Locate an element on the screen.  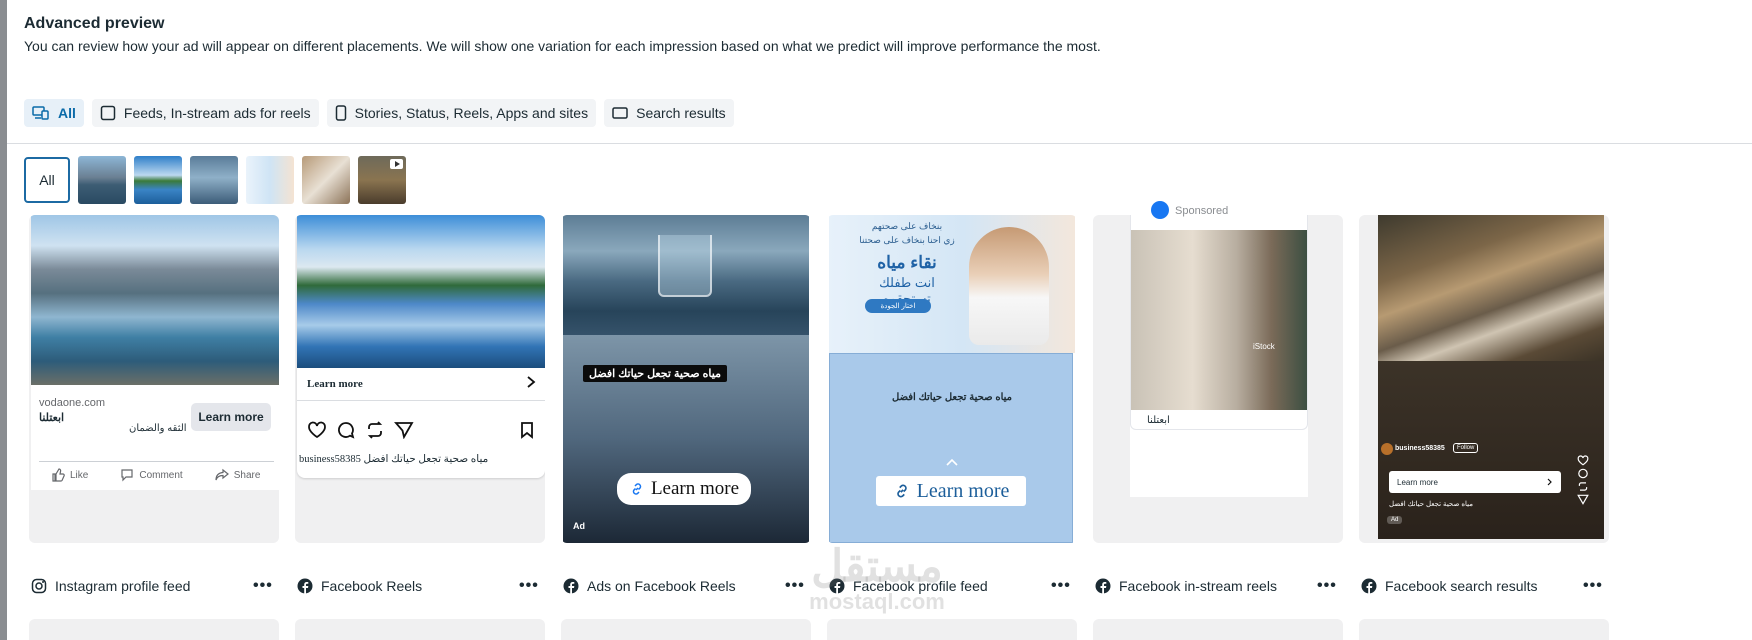
comment-label: Comment is located at coordinates (161, 475).